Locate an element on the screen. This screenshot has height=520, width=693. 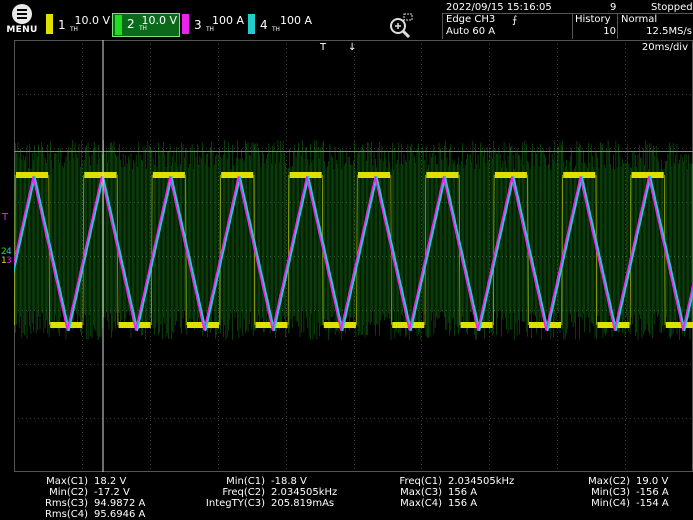
channel-markers: T 2 4 1 3 is located at coordinates (6, 239).